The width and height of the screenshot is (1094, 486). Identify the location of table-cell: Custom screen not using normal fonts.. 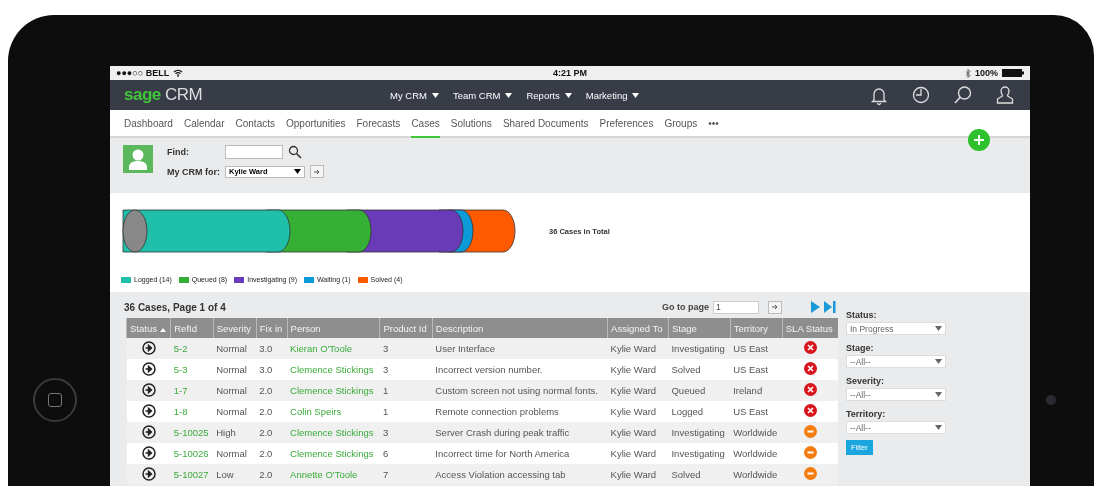
(520, 390).